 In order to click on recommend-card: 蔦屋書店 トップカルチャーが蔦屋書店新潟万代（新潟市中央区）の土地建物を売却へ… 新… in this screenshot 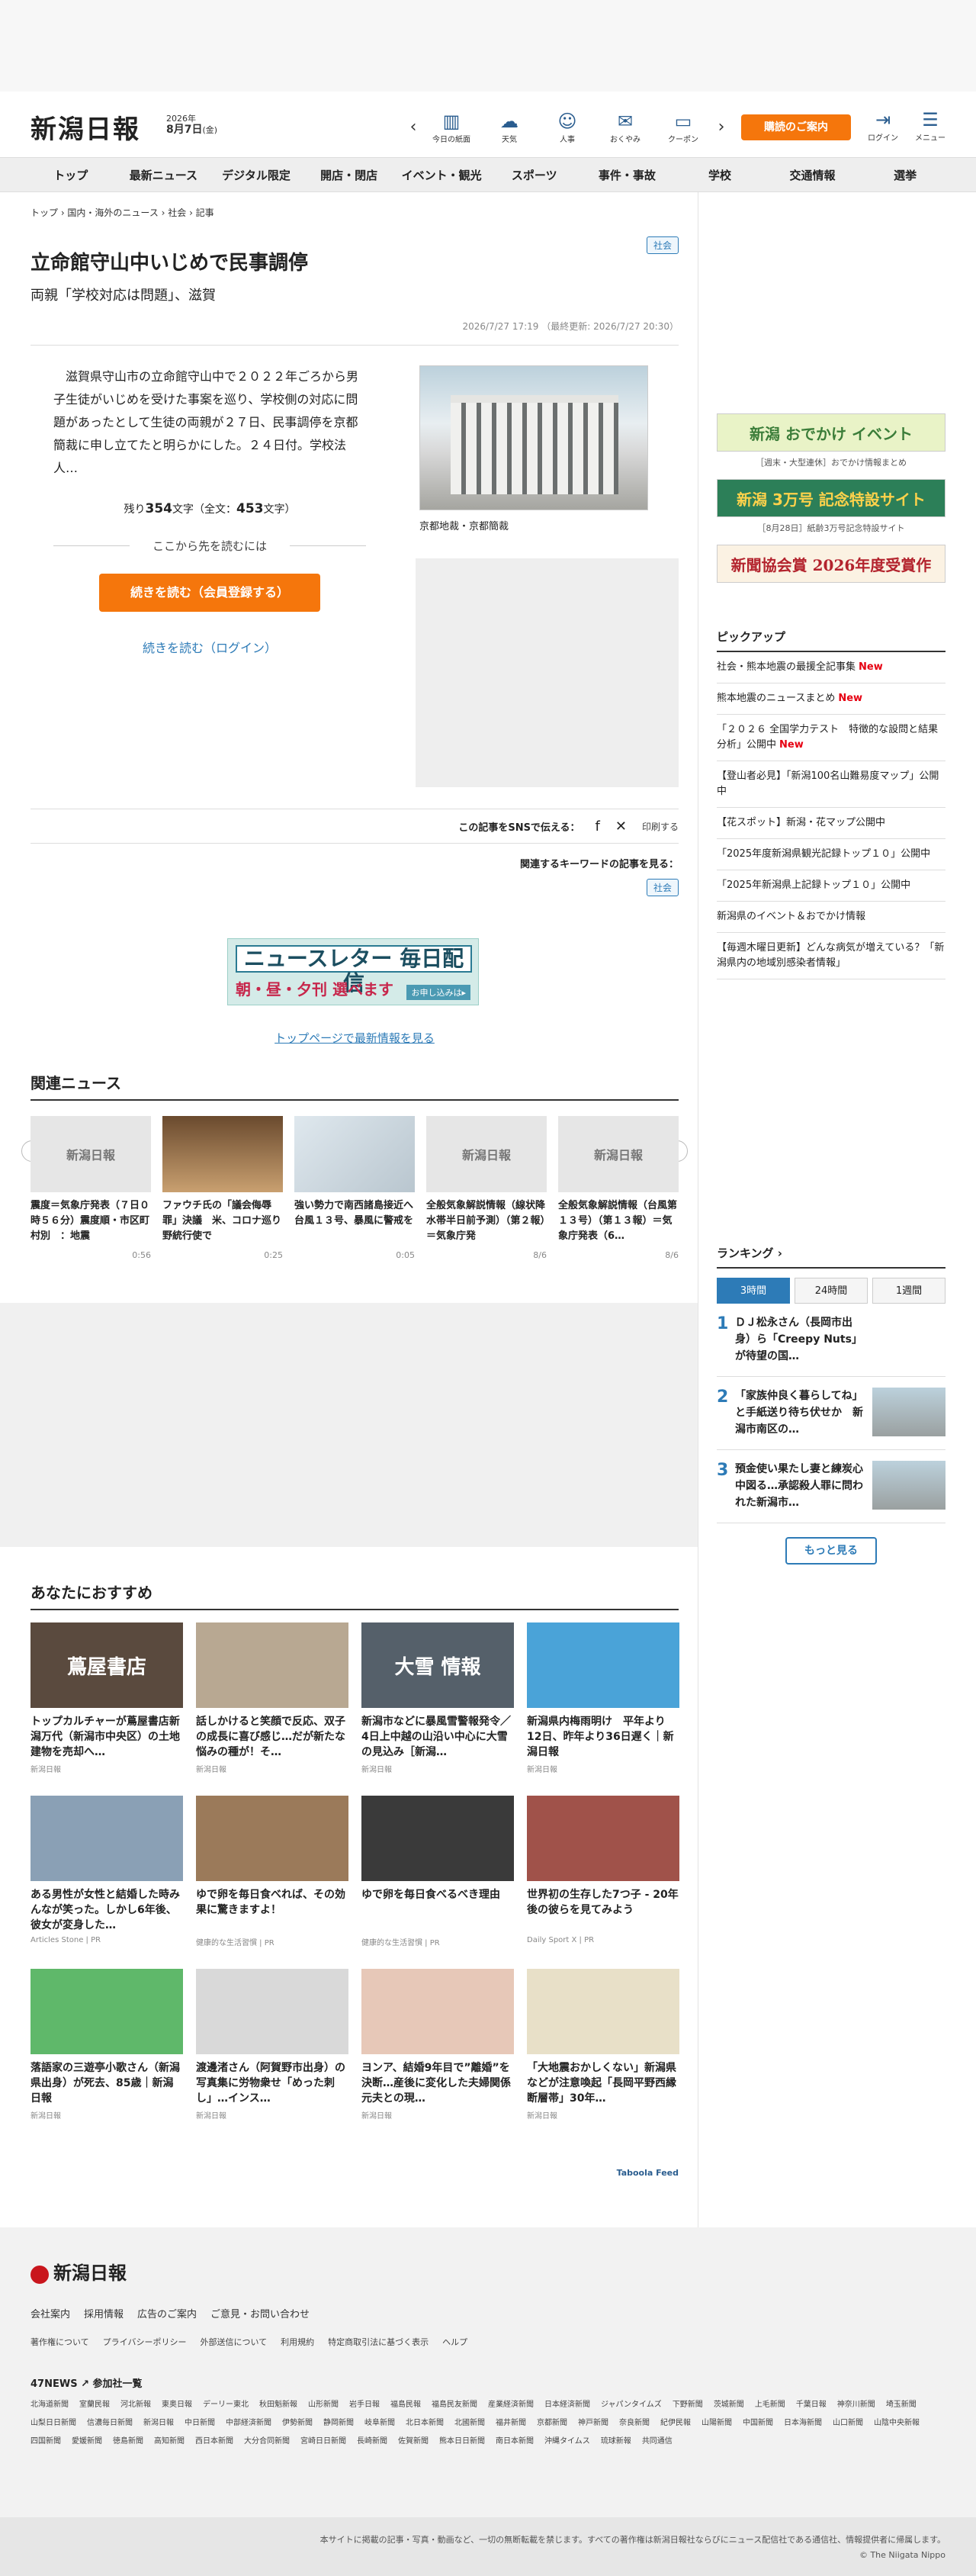, I will do `click(106, 1698)`.